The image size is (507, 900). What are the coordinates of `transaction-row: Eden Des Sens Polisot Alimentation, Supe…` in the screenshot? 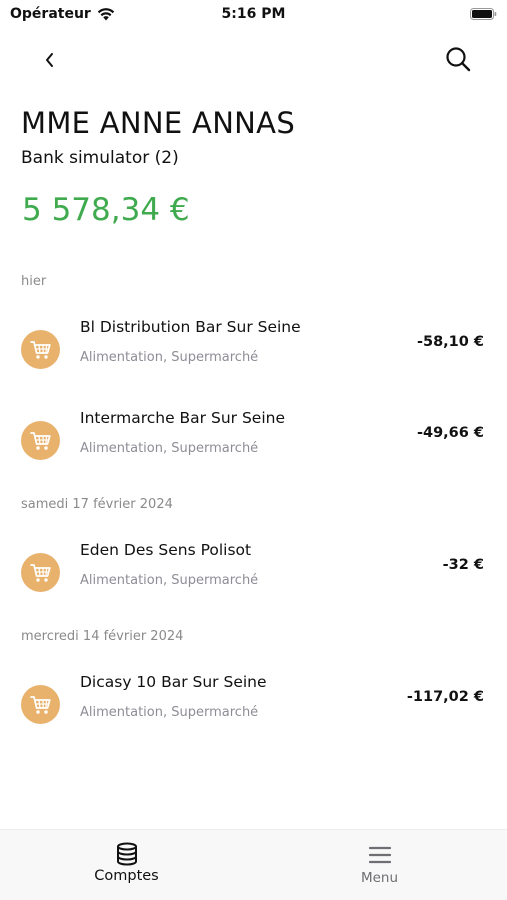 It's located at (253, 573).